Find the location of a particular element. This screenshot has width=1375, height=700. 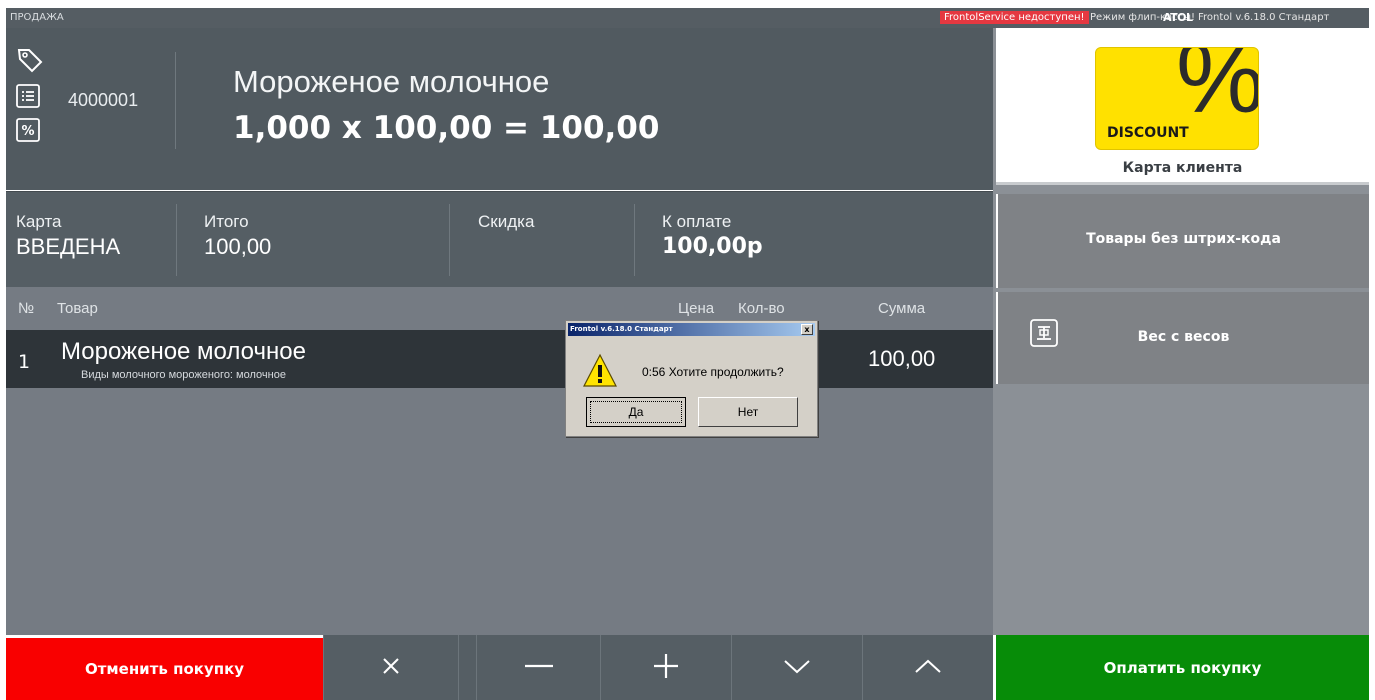

product-code: 4000001 is located at coordinates (103, 100).